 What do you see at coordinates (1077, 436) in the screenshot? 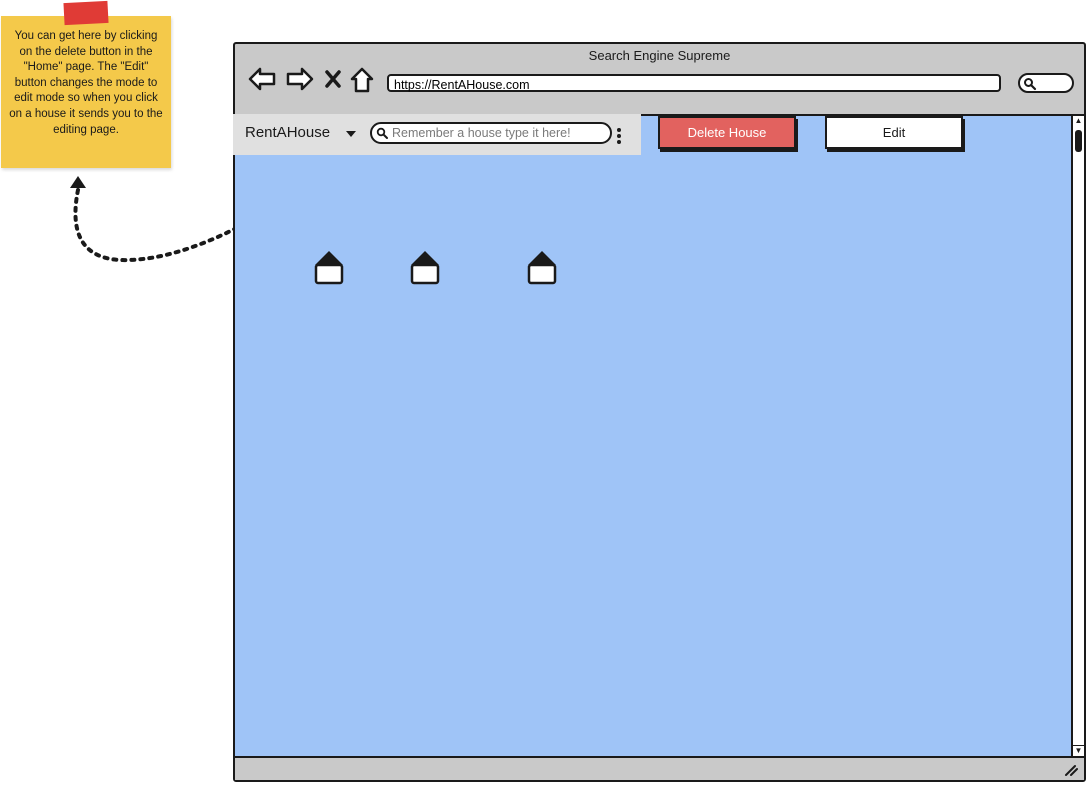
I see `vertical-scrollbar: ▲ ▼` at bounding box center [1077, 436].